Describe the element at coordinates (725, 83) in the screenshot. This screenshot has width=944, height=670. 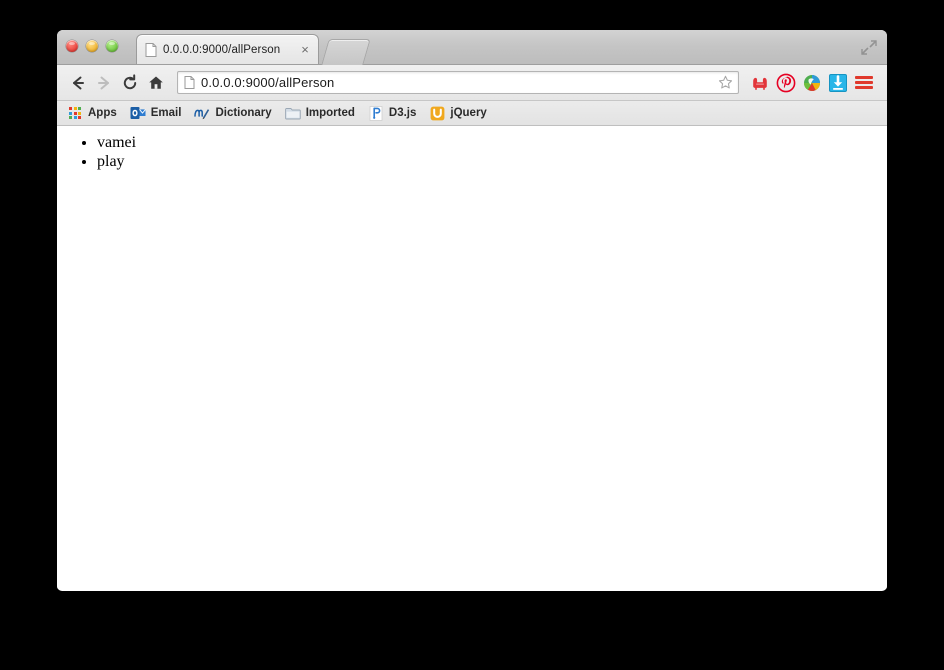
I see `bookmark-star-icon` at that location.